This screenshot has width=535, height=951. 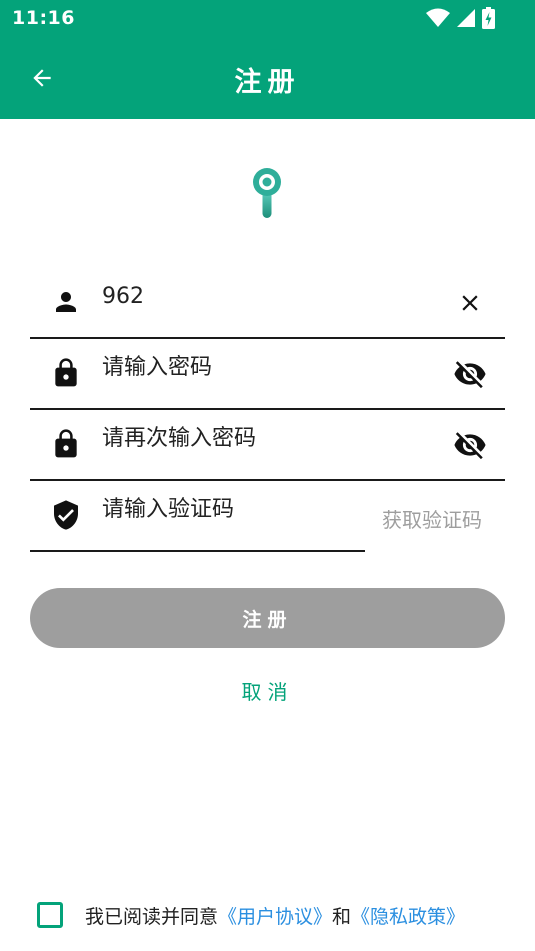 I want to click on app-logo-icon, so click(x=267, y=193).